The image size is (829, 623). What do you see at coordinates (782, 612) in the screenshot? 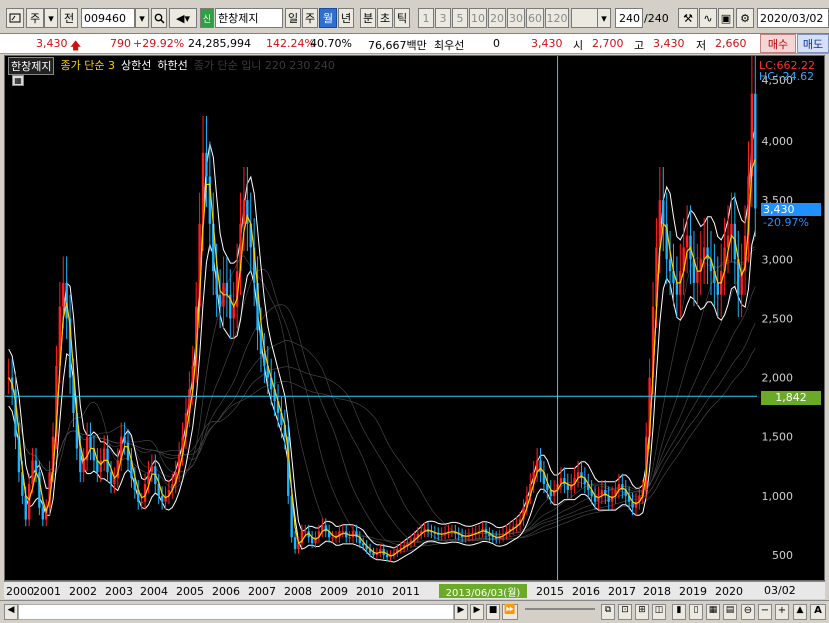
I see `zoom-plus-icon: +` at bounding box center [782, 612].